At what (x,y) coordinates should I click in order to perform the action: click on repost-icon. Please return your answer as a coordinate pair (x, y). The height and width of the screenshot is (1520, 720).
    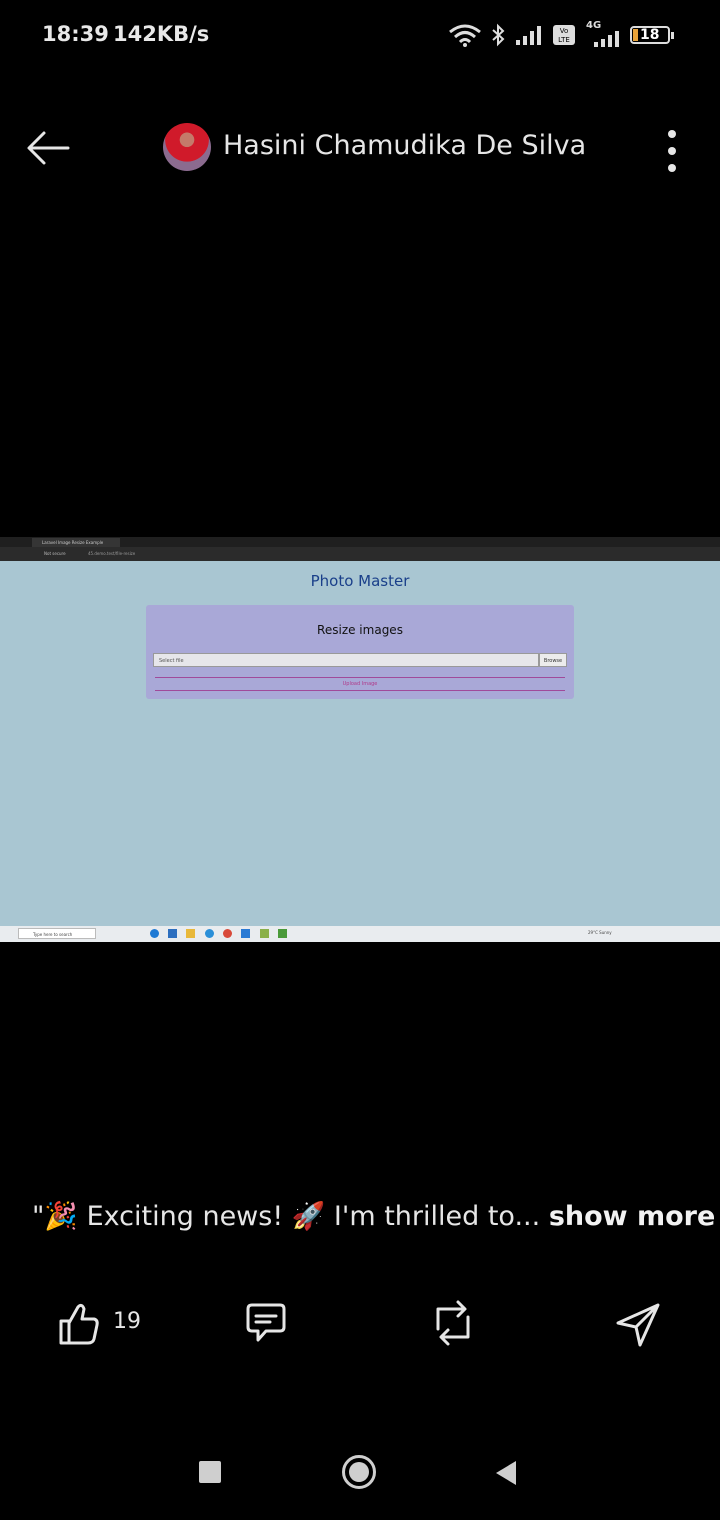
    Looking at the image, I should click on (453, 1323).